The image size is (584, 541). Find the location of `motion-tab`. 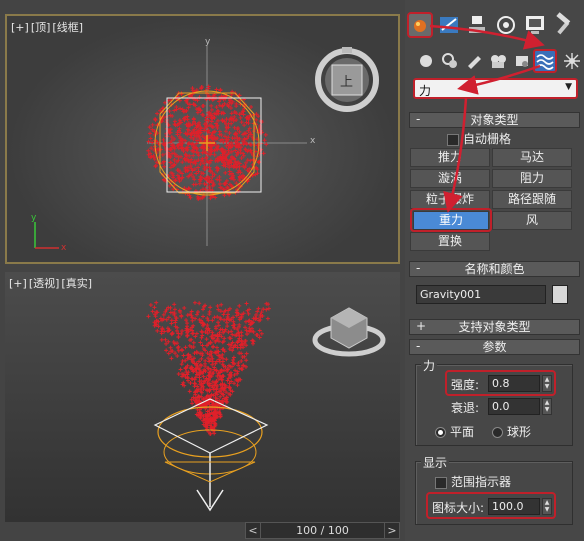

motion-tab is located at coordinates (506, 25).